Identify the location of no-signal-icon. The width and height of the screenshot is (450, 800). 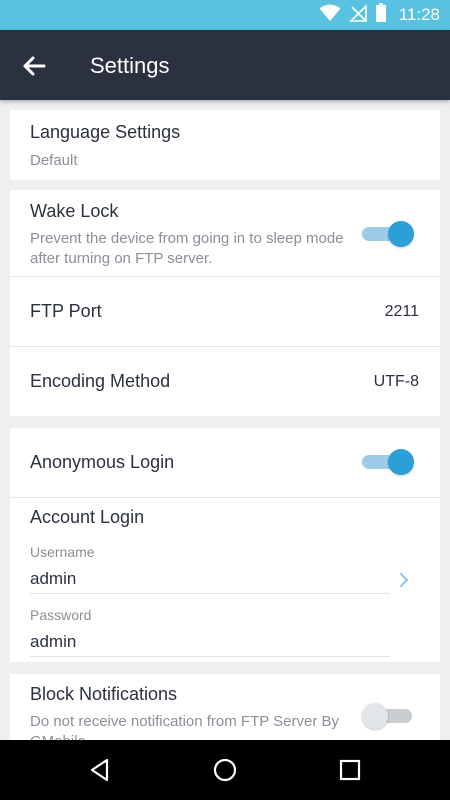
(357, 15).